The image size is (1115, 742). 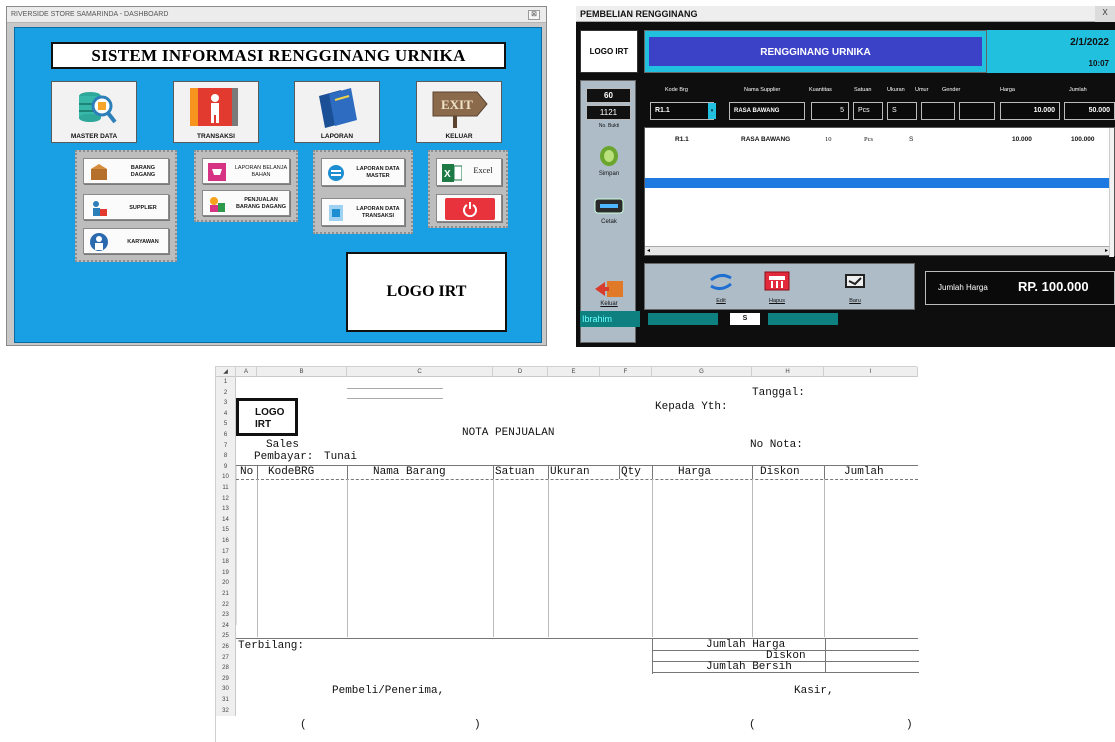 I want to click on row-header: 20, so click(x=226, y=583).